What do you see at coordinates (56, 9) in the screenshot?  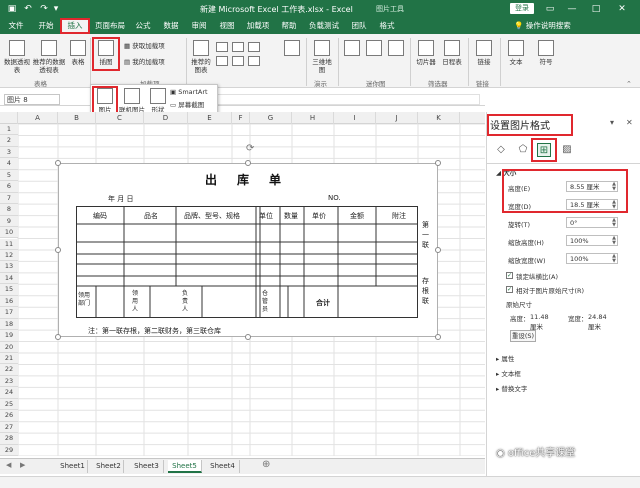 I see `customize-qat-icon: ▾` at bounding box center [56, 9].